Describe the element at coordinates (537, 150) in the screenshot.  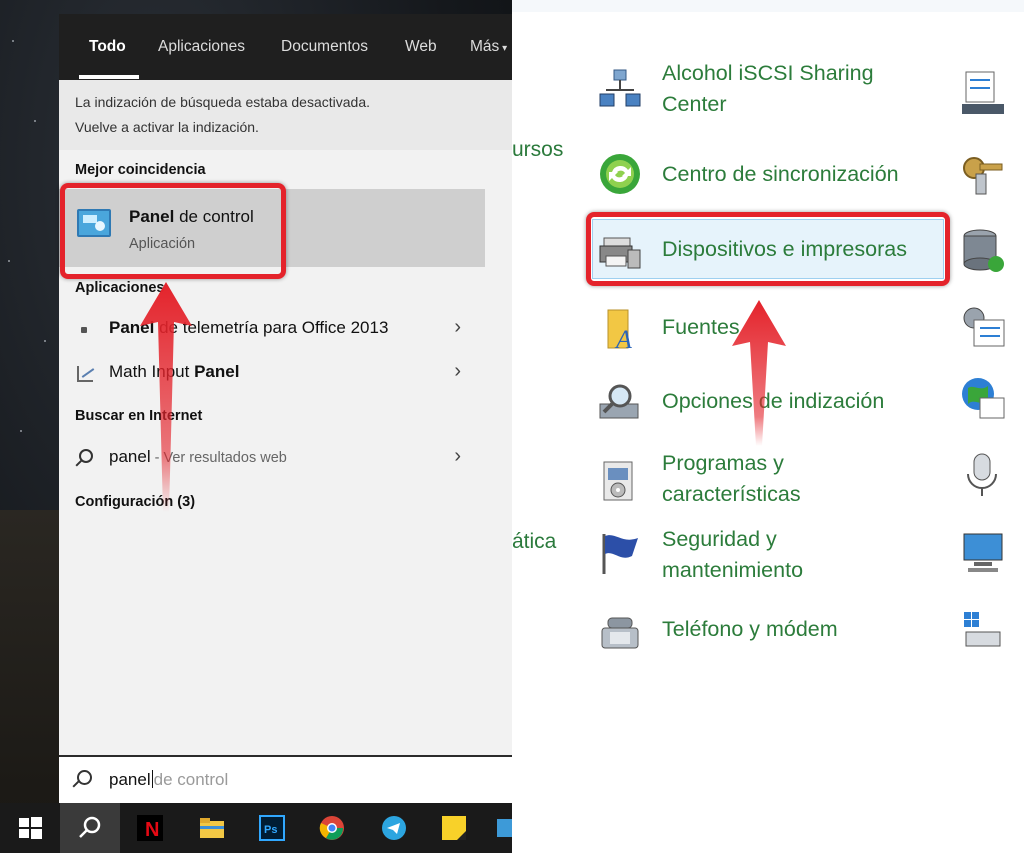
I see `partial-label-cut: ursos` at that location.